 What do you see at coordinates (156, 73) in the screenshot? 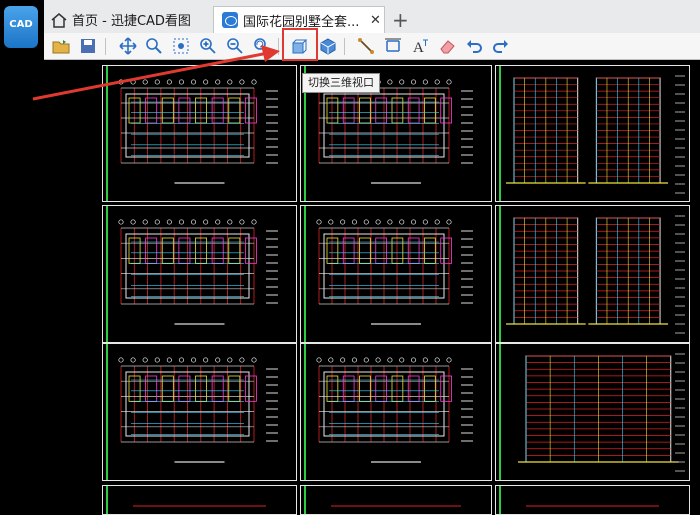
I see `annotation-arrow` at bounding box center [156, 73].